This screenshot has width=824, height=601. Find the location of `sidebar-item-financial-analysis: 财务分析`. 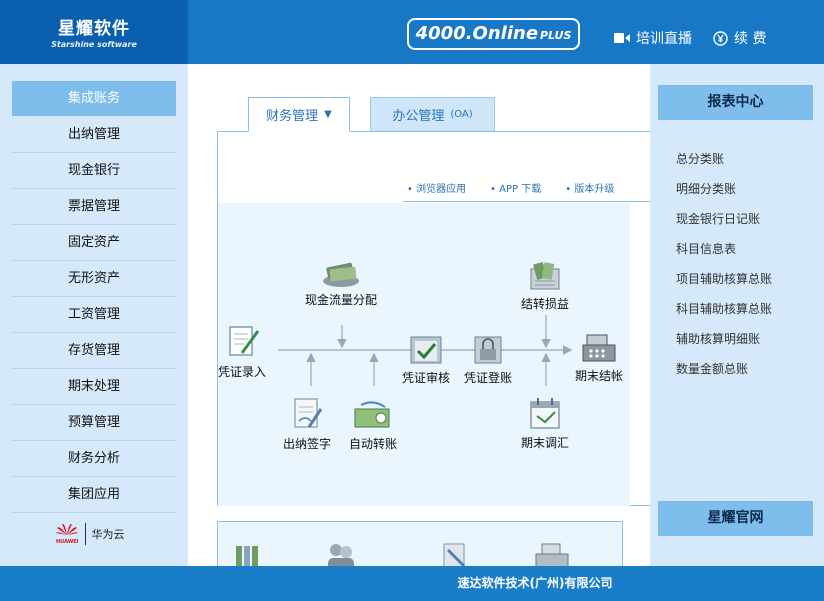

sidebar-item-financial-analysis: 财务分析 is located at coordinates (94, 459).